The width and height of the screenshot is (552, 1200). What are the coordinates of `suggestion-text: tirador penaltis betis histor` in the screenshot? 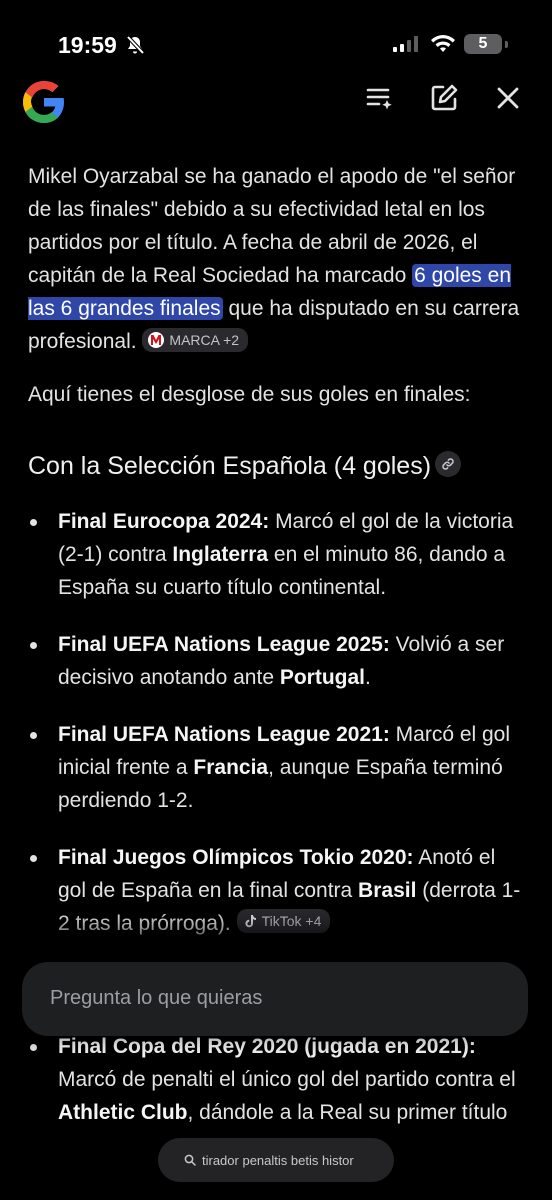 It's located at (278, 1160).